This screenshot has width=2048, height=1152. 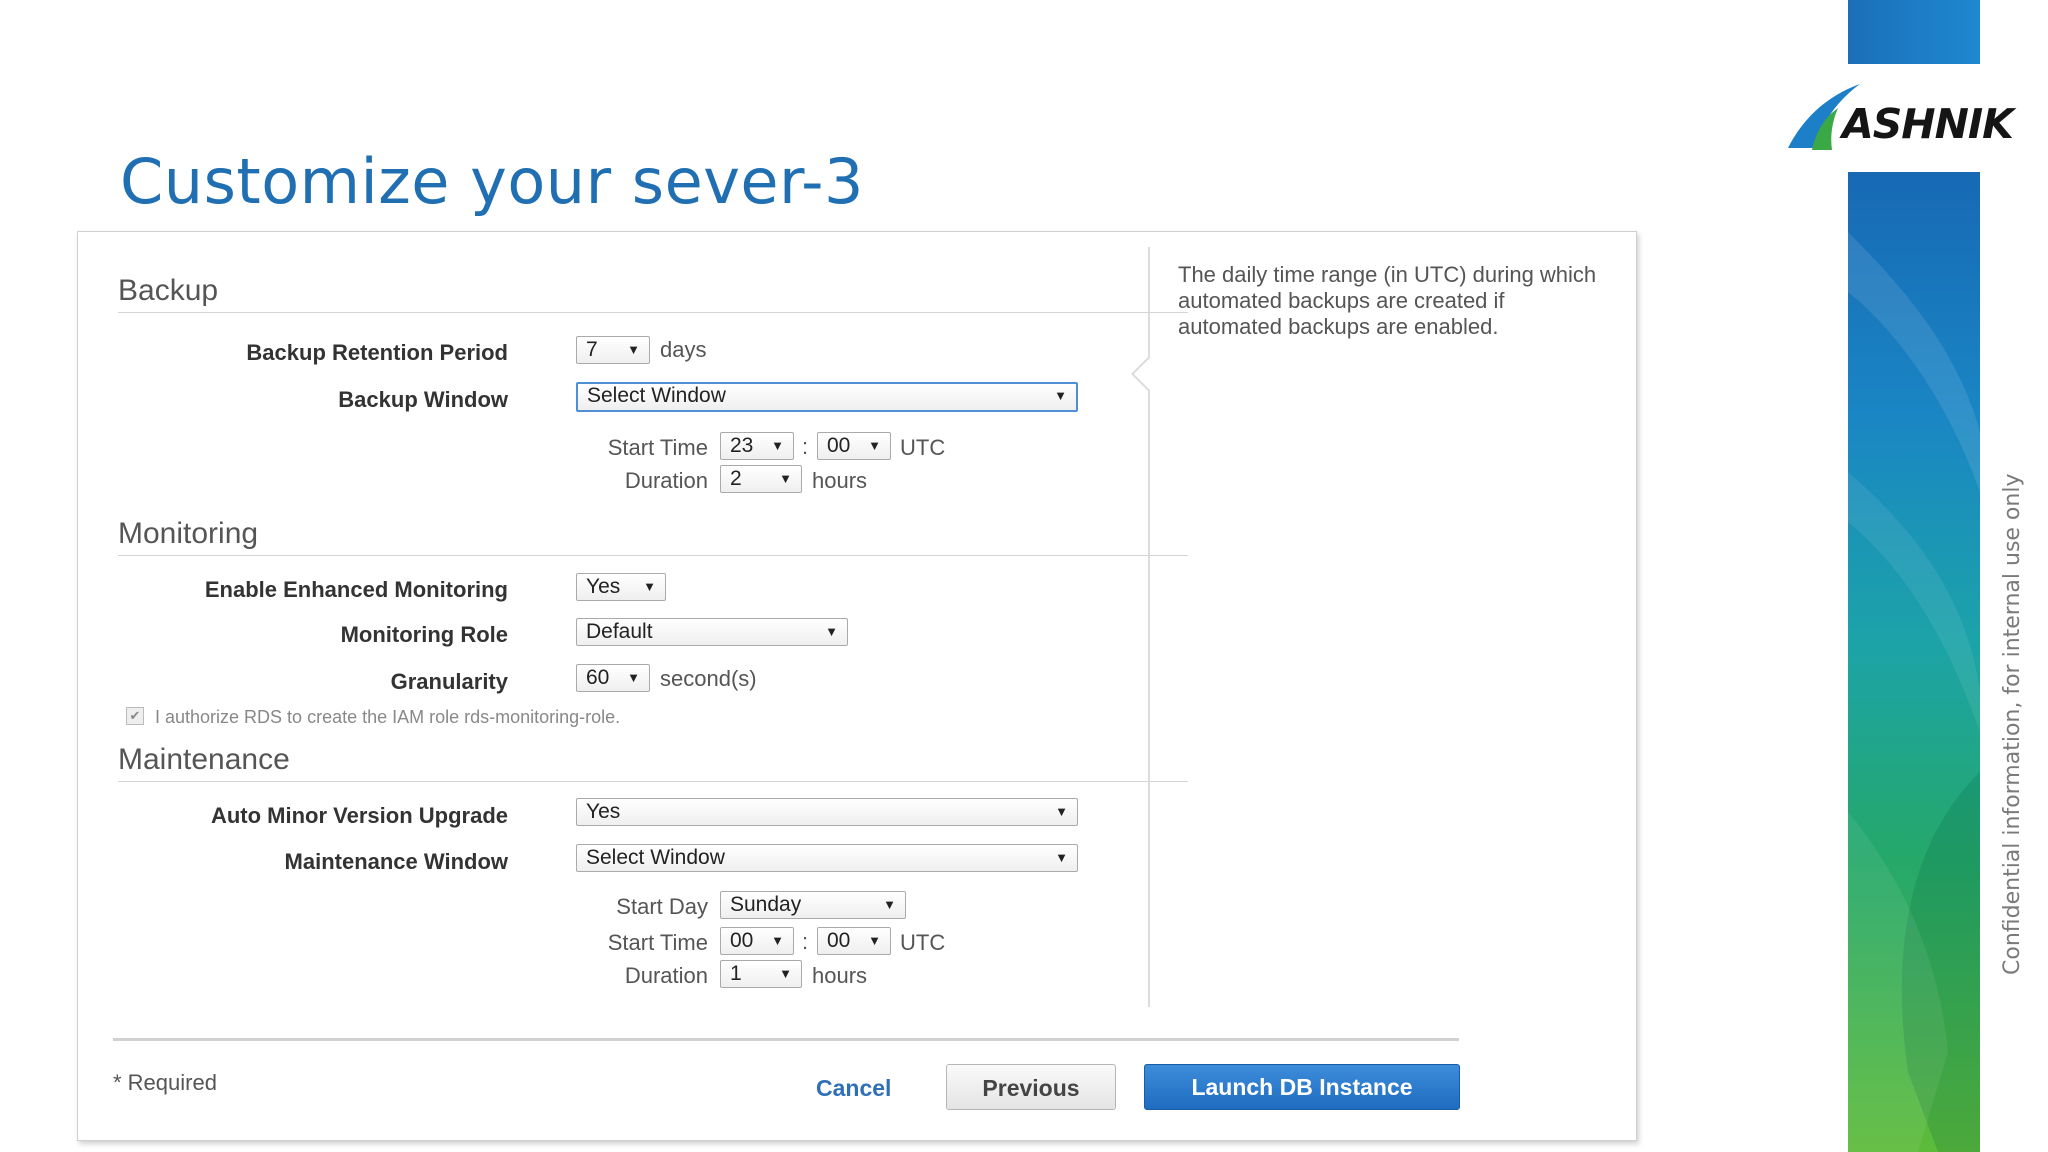 What do you see at coordinates (786, 1039) in the screenshot?
I see `footer-divider` at bounding box center [786, 1039].